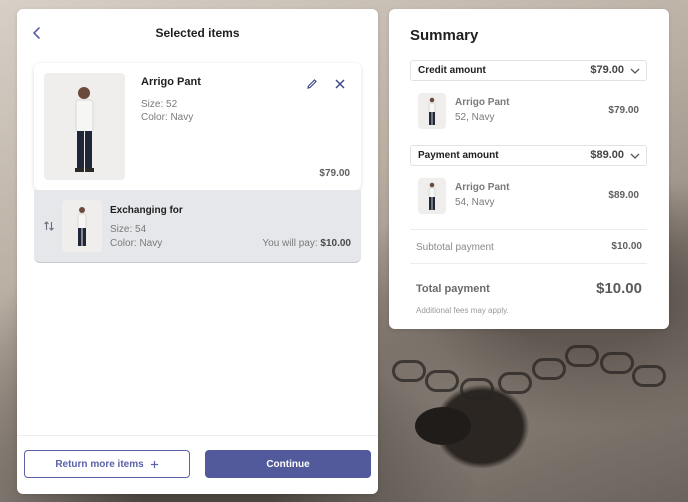 The image size is (688, 502). What do you see at coordinates (444, 35) in the screenshot?
I see `summary-title: Summary` at bounding box center [444, 35].